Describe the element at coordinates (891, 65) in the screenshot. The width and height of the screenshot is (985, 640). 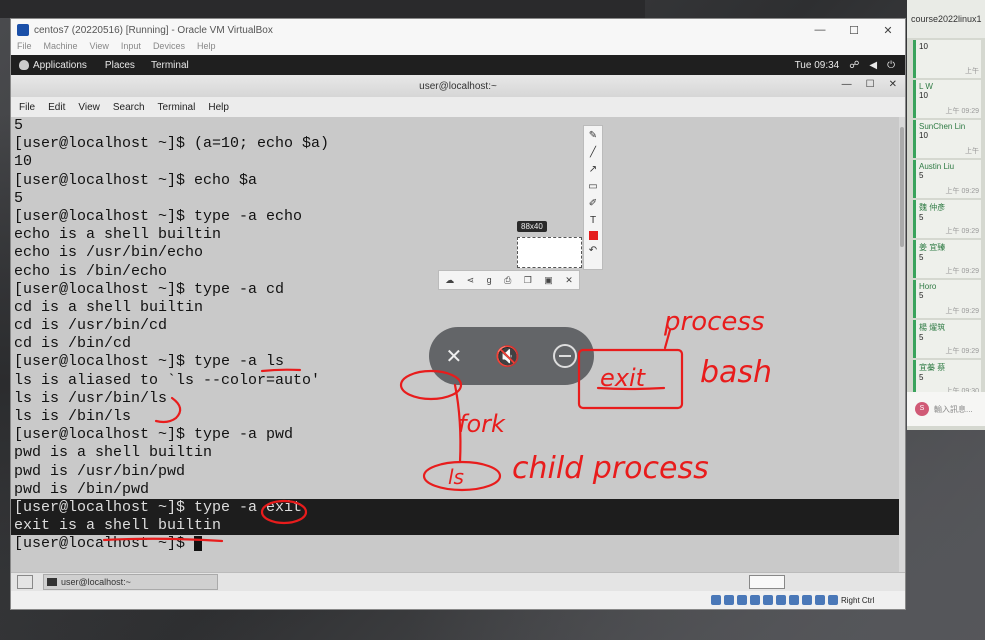
I see `power-icon: ⏻` at that location.